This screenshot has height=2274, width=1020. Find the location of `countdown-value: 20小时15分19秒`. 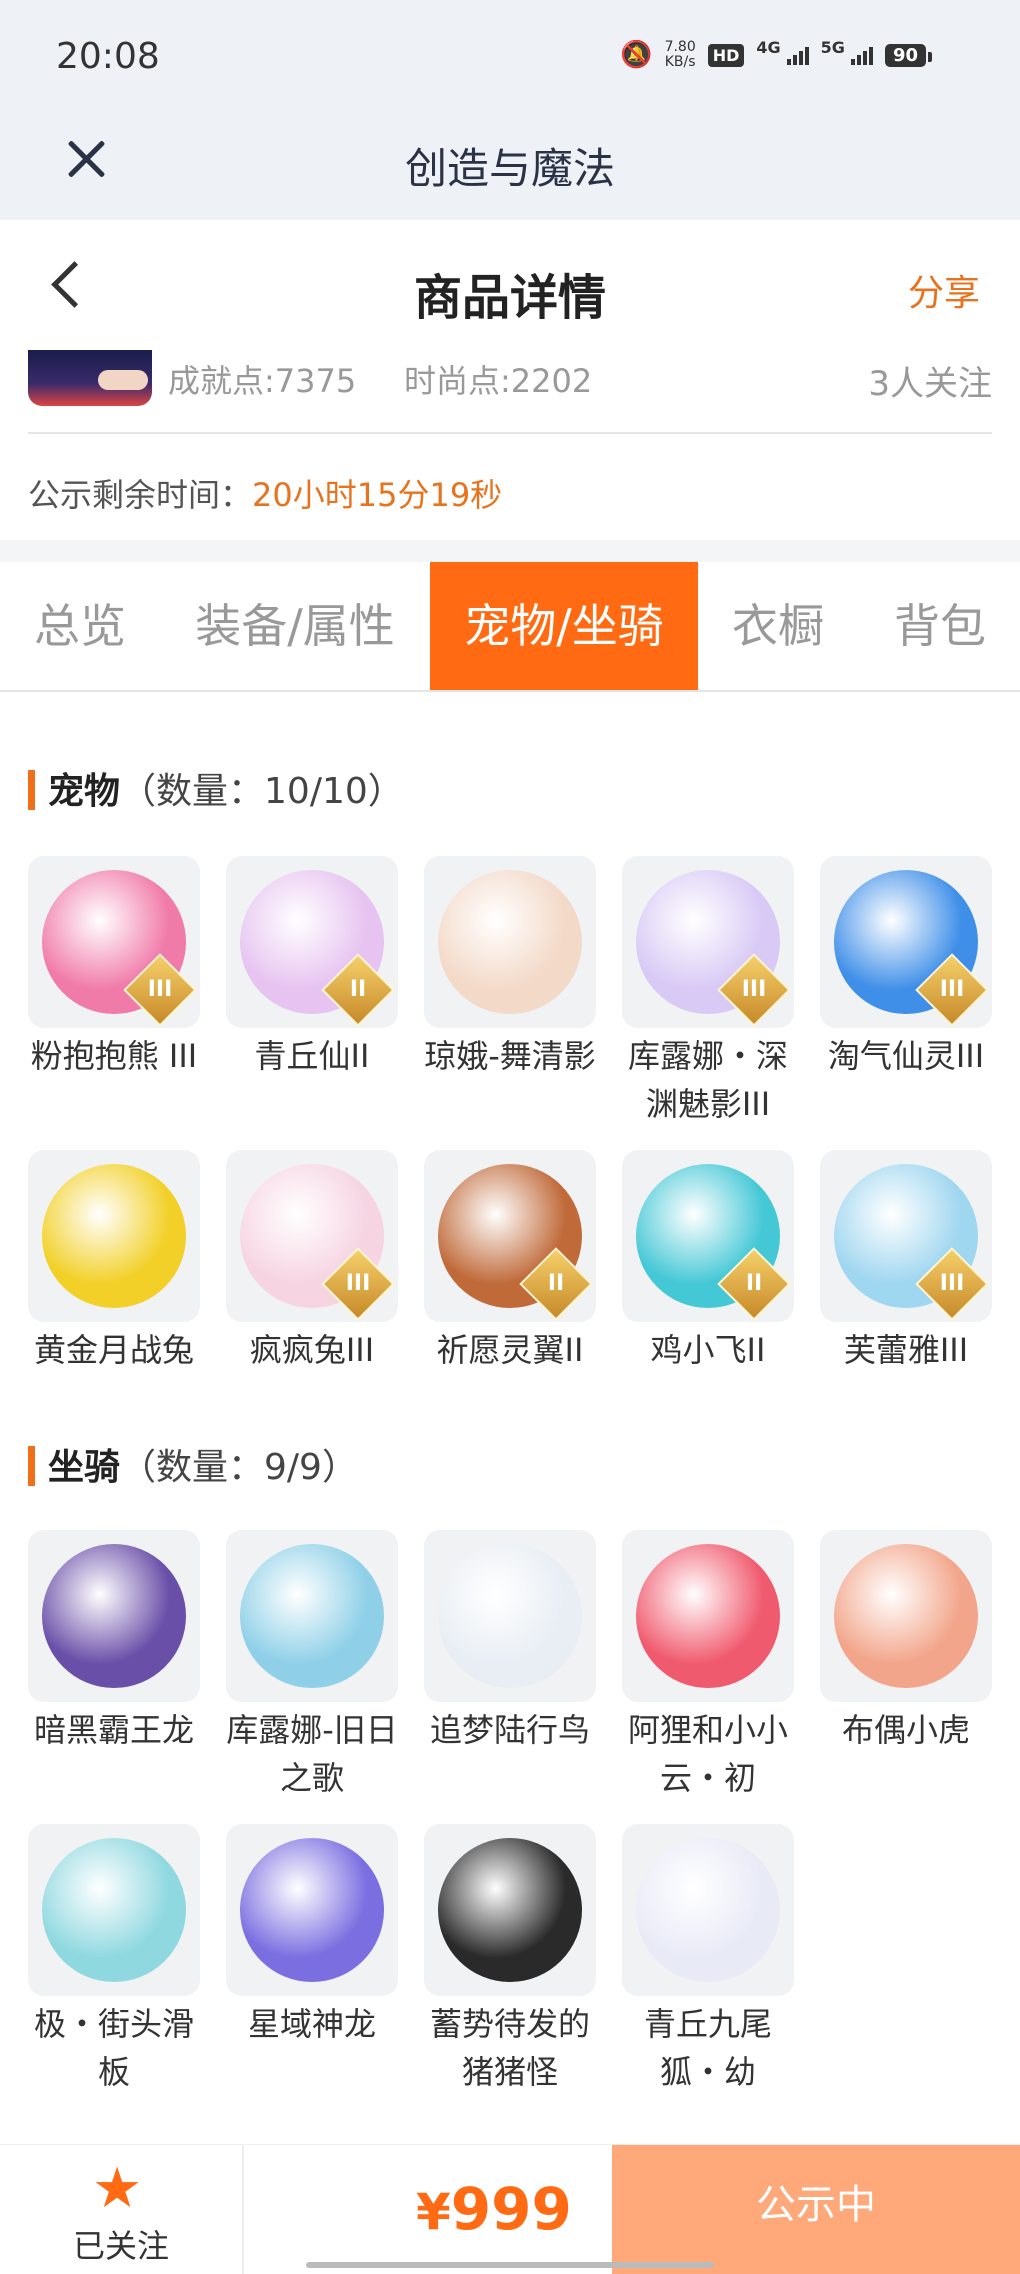

countdown-value: 20小时15分19秒 is located at coordinates (377, 495).